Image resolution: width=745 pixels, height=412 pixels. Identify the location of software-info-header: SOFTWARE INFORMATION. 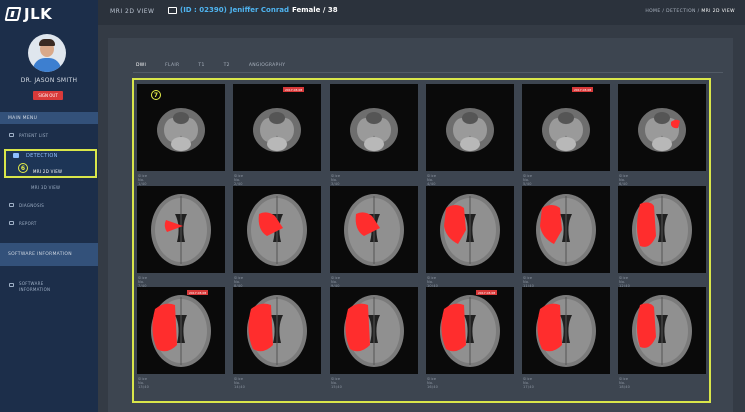
(49, 254).